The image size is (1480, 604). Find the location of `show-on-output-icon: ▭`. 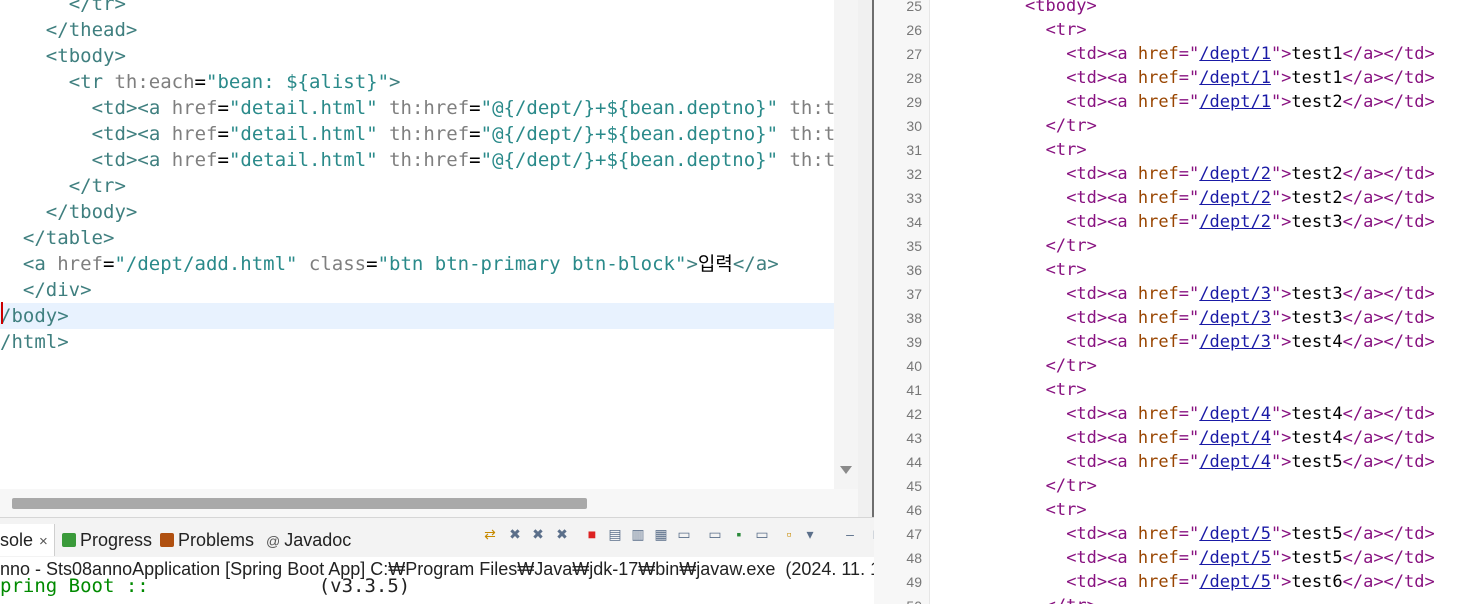

show-on-output-icon: ▭ is located at coordinates (684, 534).